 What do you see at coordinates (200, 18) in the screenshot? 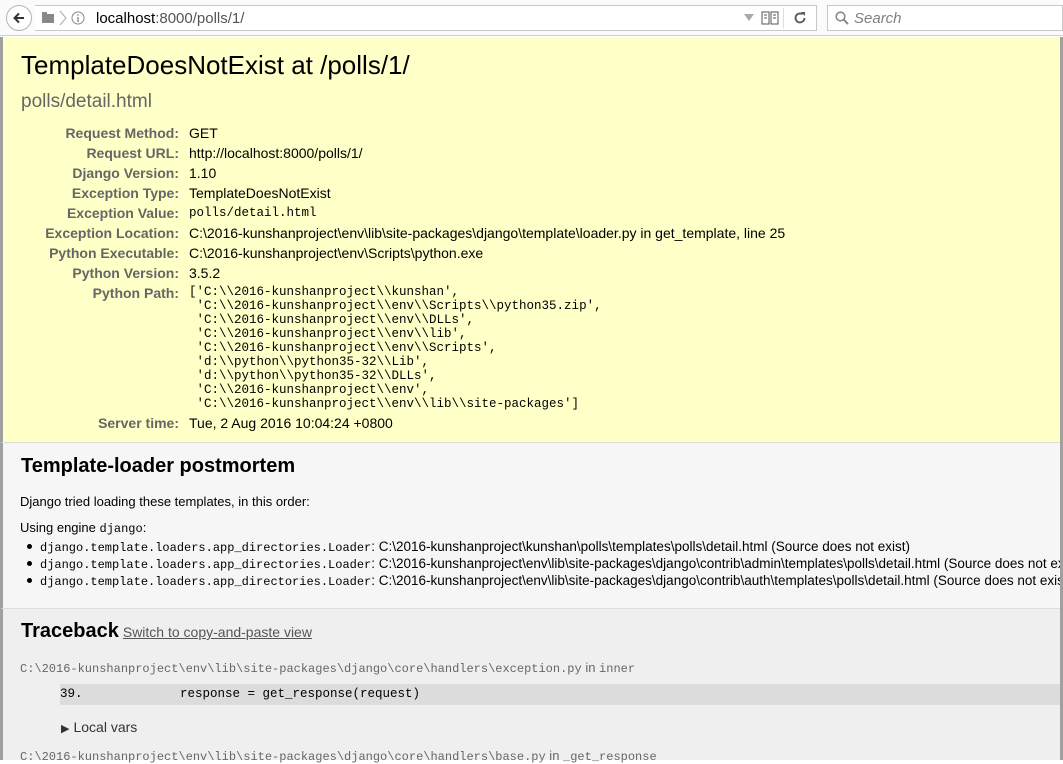
I see `url-path: :8000/polls/1/` at bounding box center [200, 18].